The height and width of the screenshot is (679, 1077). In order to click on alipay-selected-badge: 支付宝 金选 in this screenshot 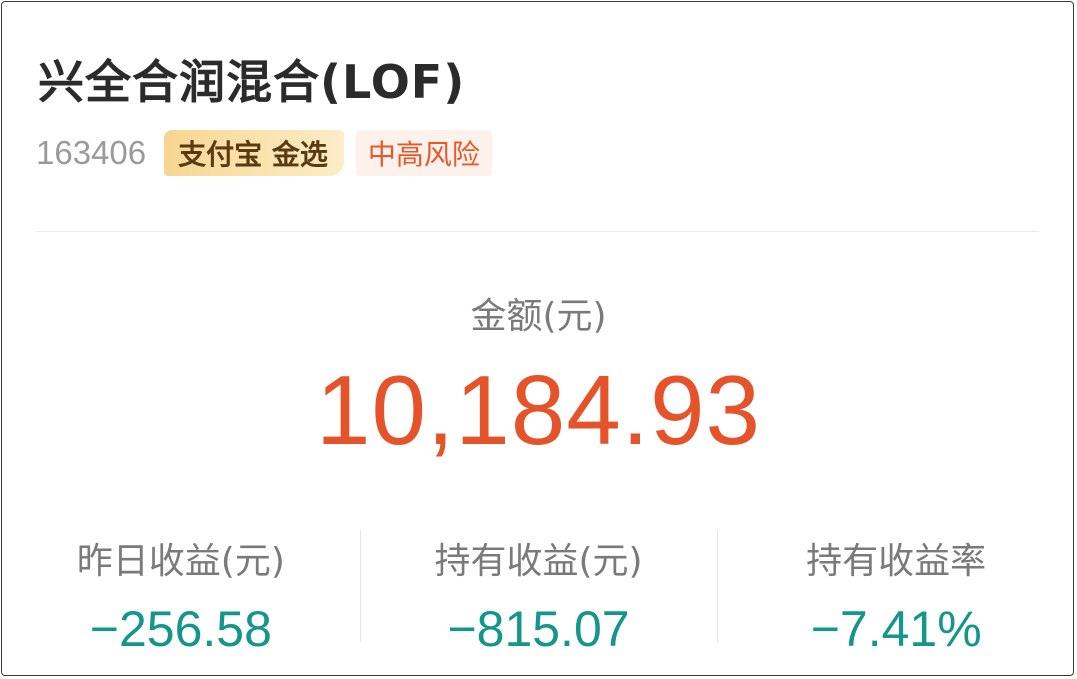, I will do `click(254, 153)`.